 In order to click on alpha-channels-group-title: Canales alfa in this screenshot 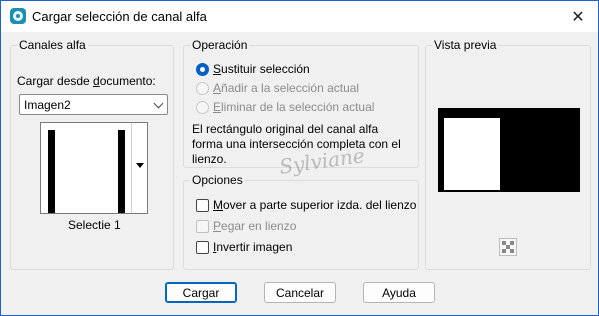, I will do `click(52, 45)`.